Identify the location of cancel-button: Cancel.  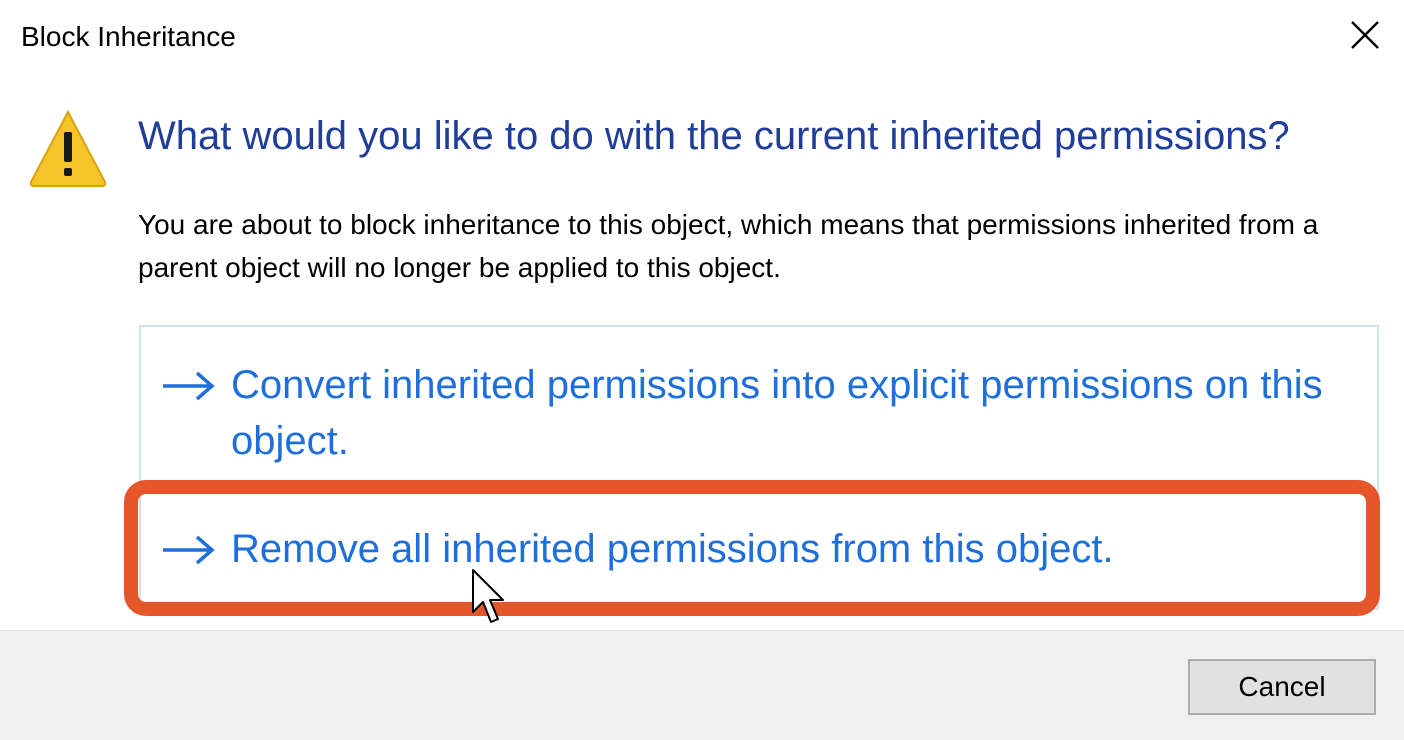
(1282, 687).